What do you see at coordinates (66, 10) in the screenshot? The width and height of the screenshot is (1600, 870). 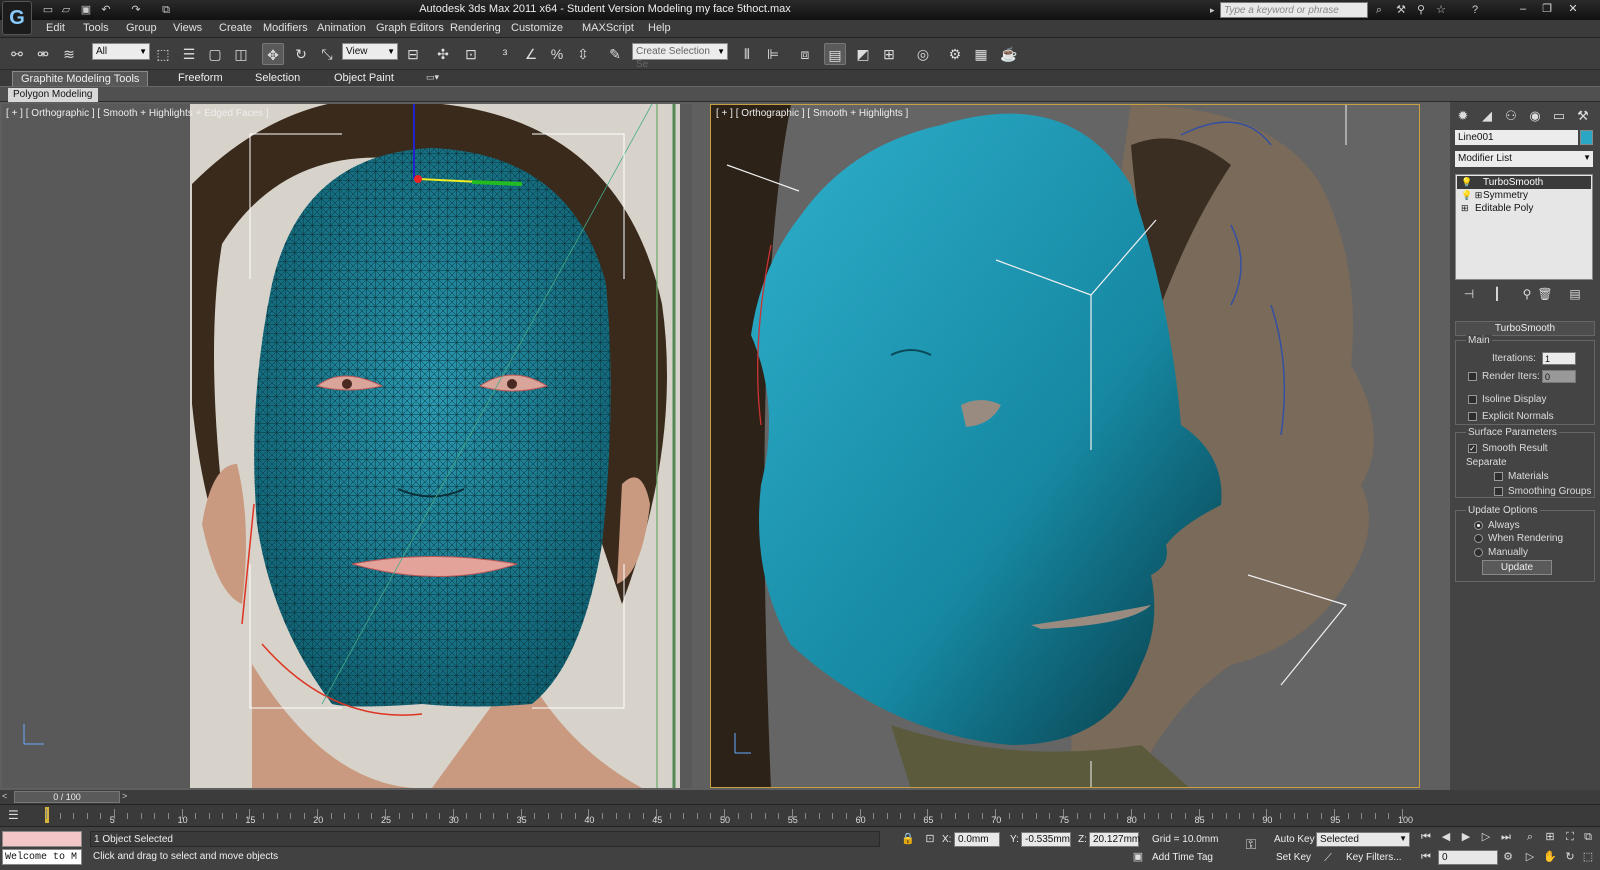 I see `open-file-icon: ▱` at bounding box center [66, 10].